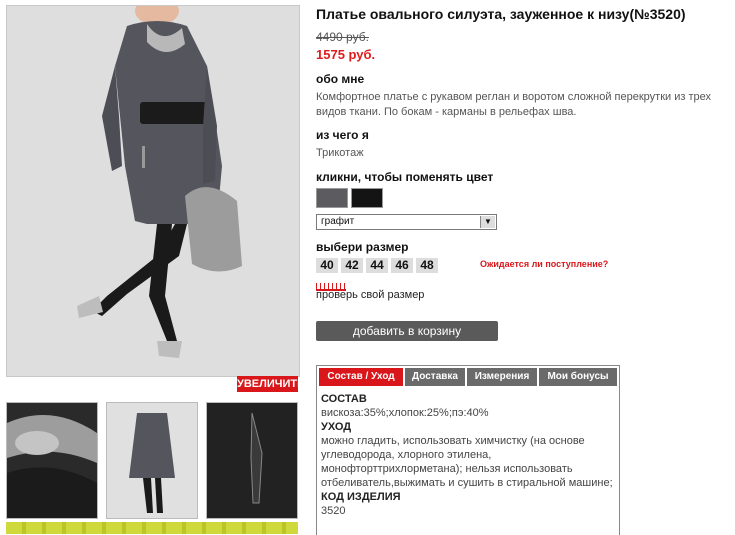 The width and height of the screenshot is (735, 535). Describe the element at coordinates (336, 427) in the screenshot. I see `care-label: УХОД` at that location.